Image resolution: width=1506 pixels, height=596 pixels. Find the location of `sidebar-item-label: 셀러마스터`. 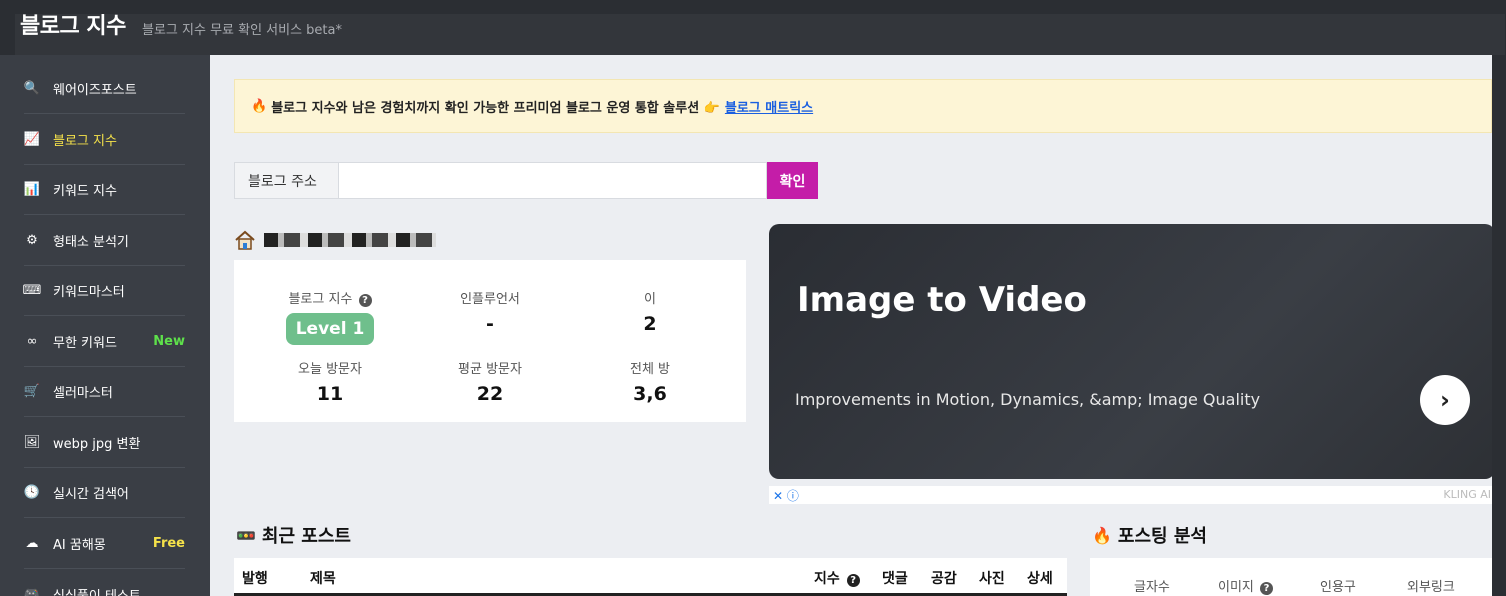

sidebar-item-label: 셀러마스터 is located at coordinates (83, 393).